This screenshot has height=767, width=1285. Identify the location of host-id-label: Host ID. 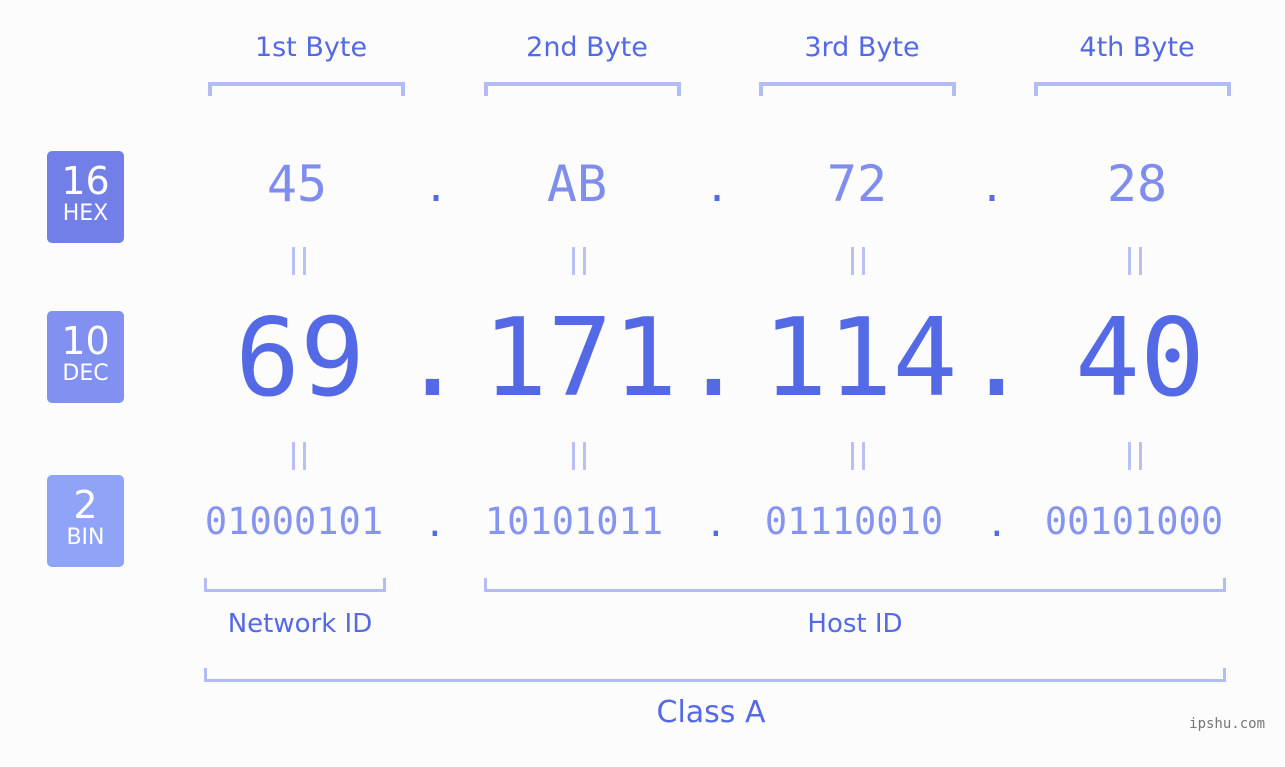
(855, 624).